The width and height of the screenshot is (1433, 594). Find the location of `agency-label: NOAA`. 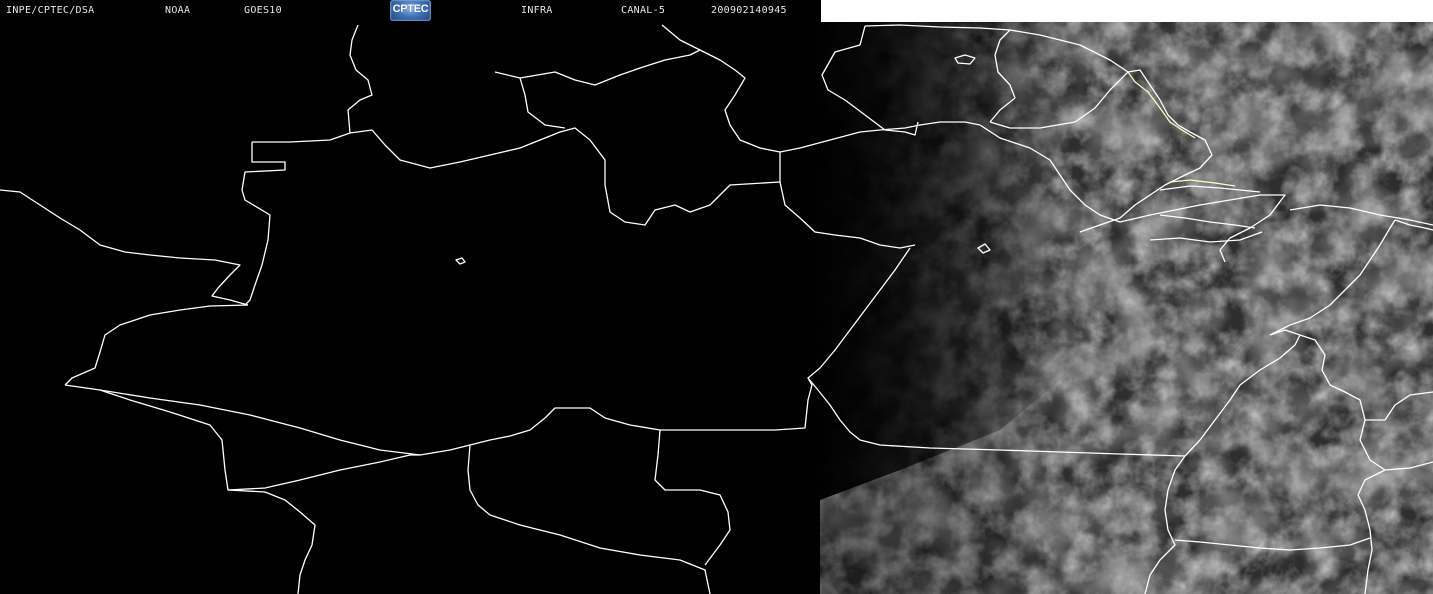

agency-label: NOAA is located at coordinates (178, 10).